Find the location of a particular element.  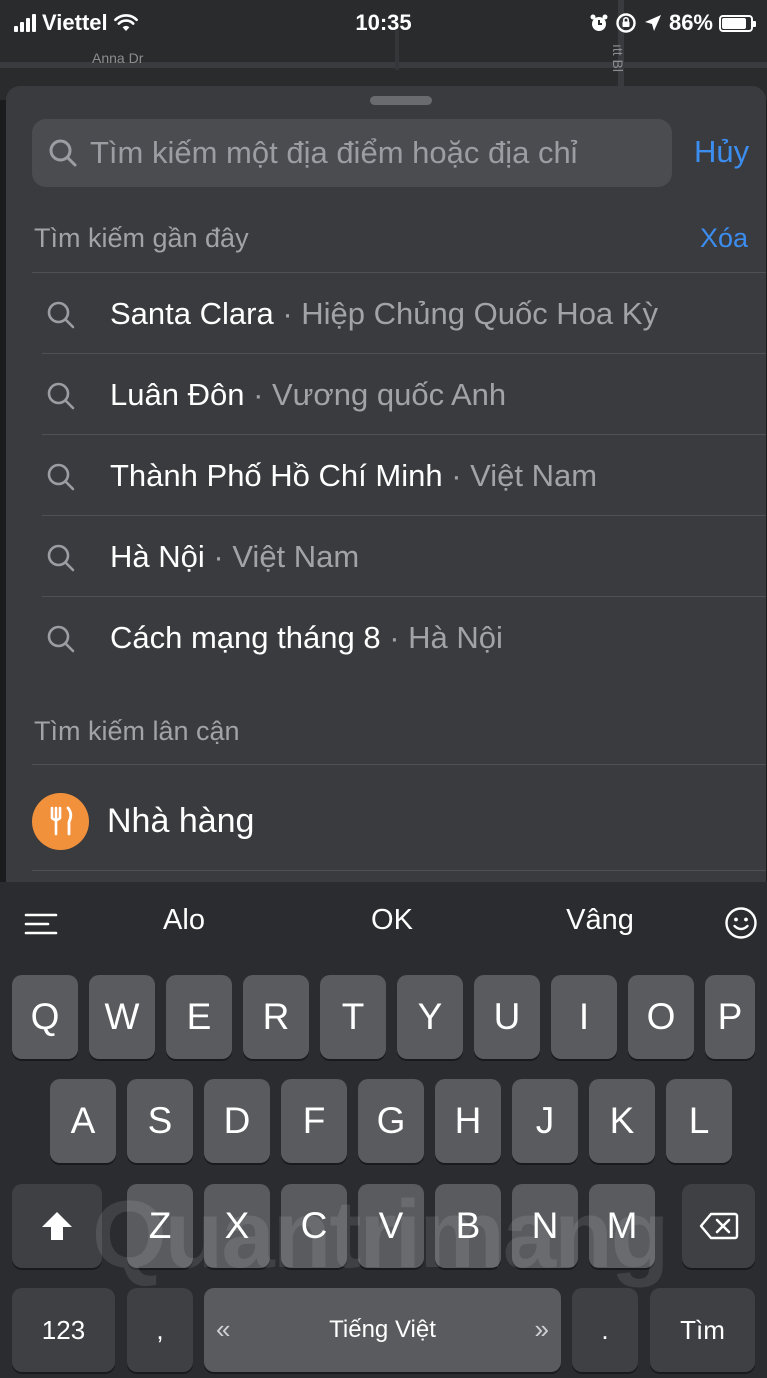

recent-item-text: Luân Đôn · Vương quốc Anh is located at coordinates (308, 395).